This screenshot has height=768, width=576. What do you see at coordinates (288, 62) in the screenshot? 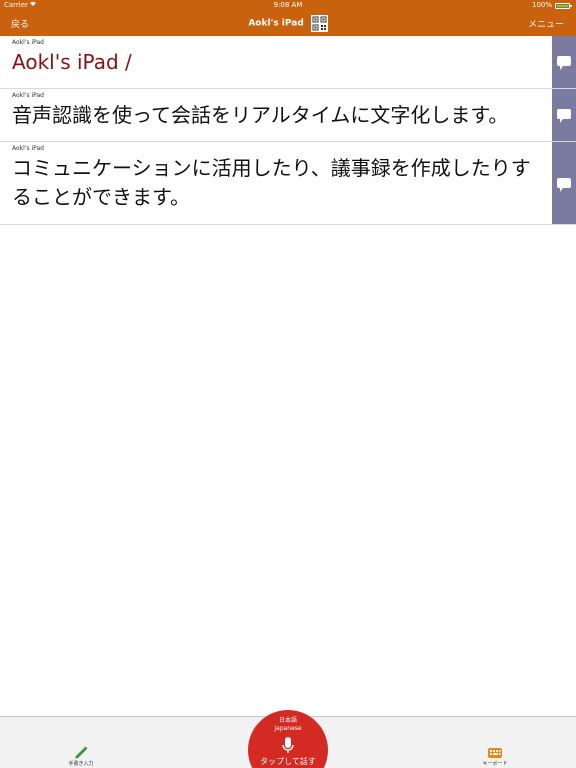
I see `message-row: Aokl's iPad Aokl's iPad /` at bounding box center [288, 62].